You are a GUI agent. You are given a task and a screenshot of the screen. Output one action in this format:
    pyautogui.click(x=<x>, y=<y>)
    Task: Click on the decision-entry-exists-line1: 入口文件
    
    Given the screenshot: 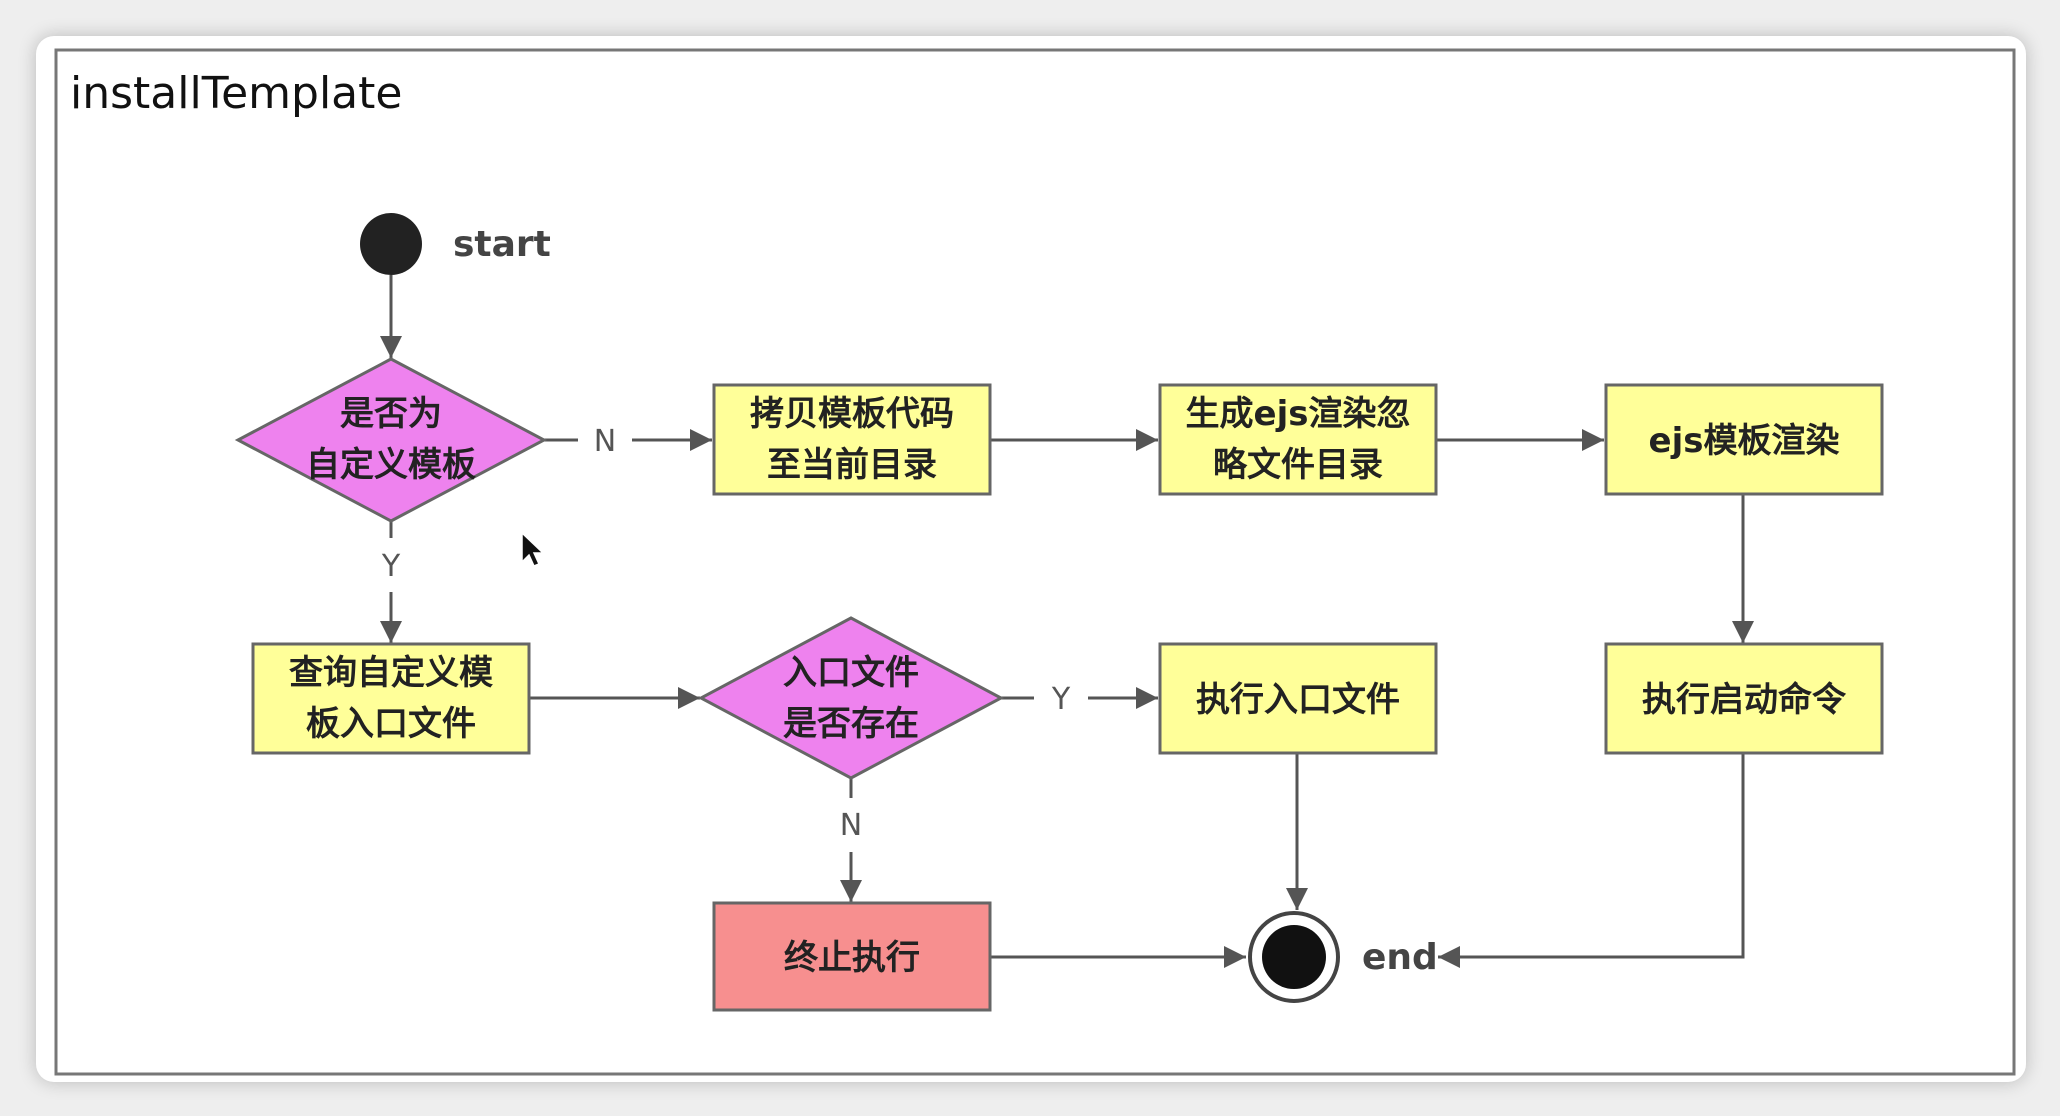 What is the action you would take?
    pyautogui.click(x=851, y=673)
    